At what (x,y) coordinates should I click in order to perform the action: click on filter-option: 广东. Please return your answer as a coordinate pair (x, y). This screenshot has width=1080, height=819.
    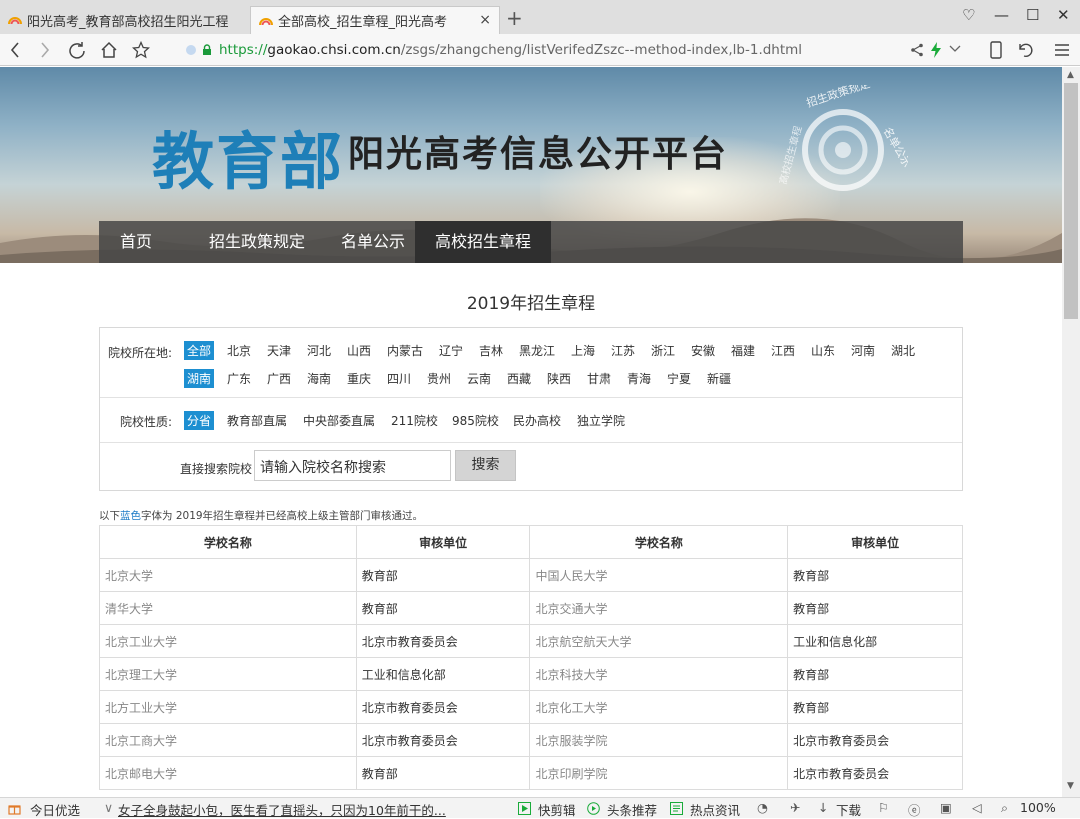
    Looking at the image, I should click on (239, 378).